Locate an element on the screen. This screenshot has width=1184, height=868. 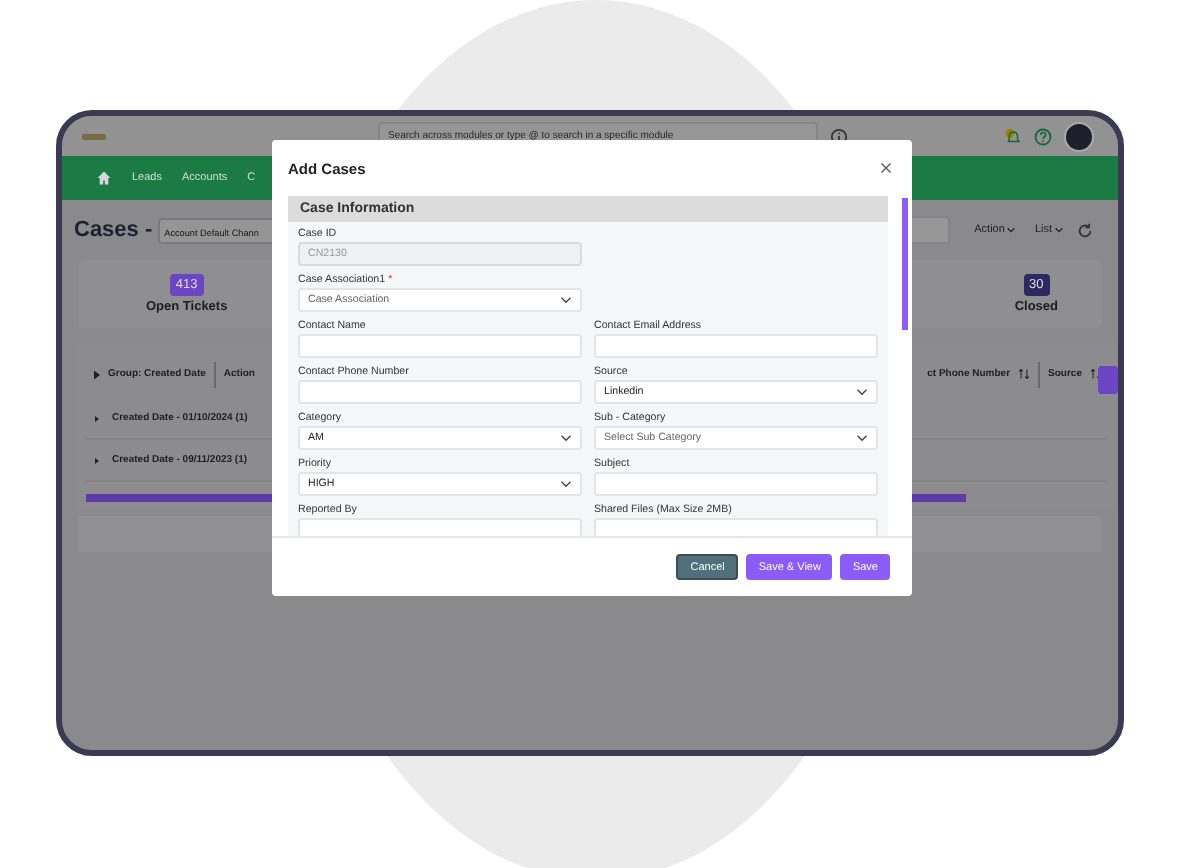
panel-toggle-button is located at coordinates (1108, 380).